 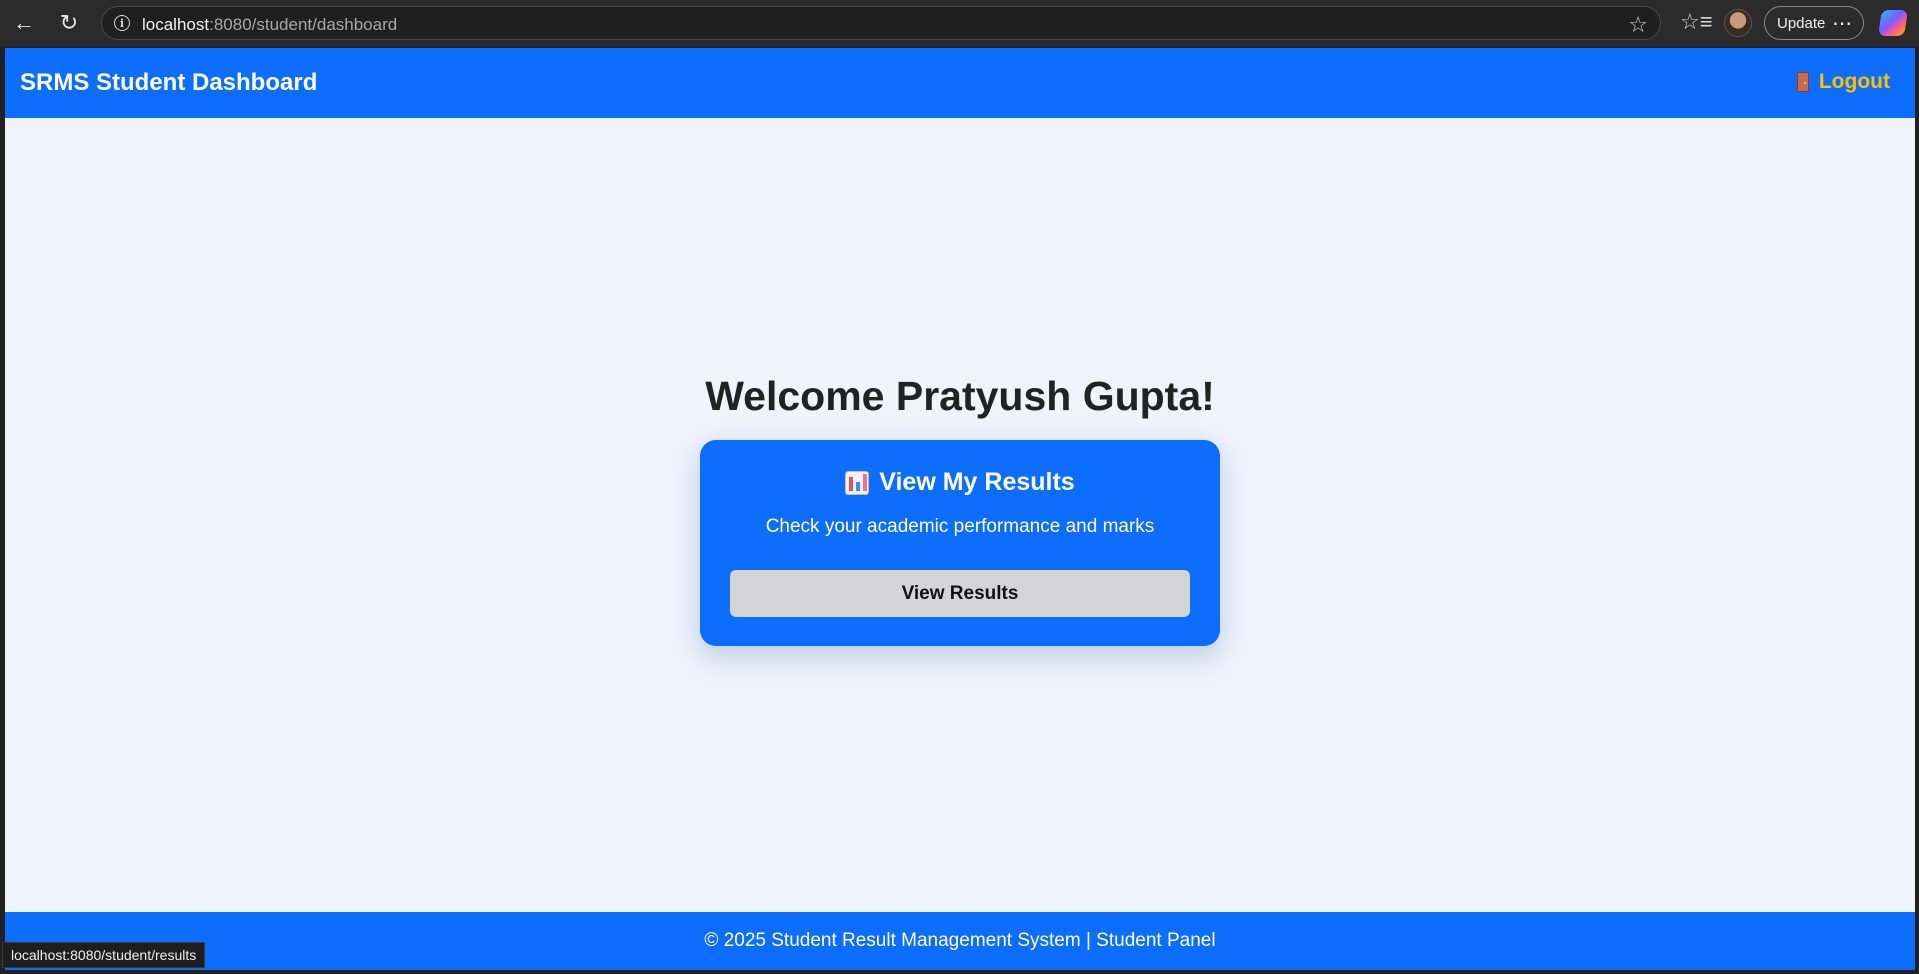 What do you see at coordinates (69, 23) in the screenshot?
I see `reload-icon: ↻` at bounding box center [69, 23].